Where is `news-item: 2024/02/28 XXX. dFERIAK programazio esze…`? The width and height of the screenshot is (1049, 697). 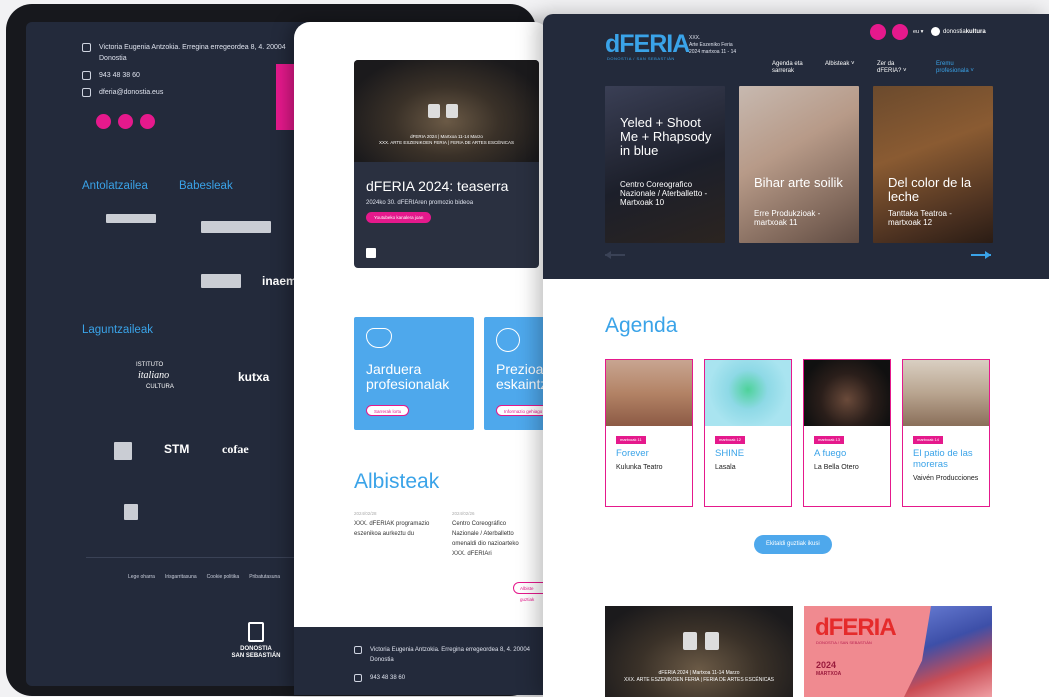
news-item: 2024/02/28 XXX. dFERIAK programazio esze… is located at coordinates (395, 524).